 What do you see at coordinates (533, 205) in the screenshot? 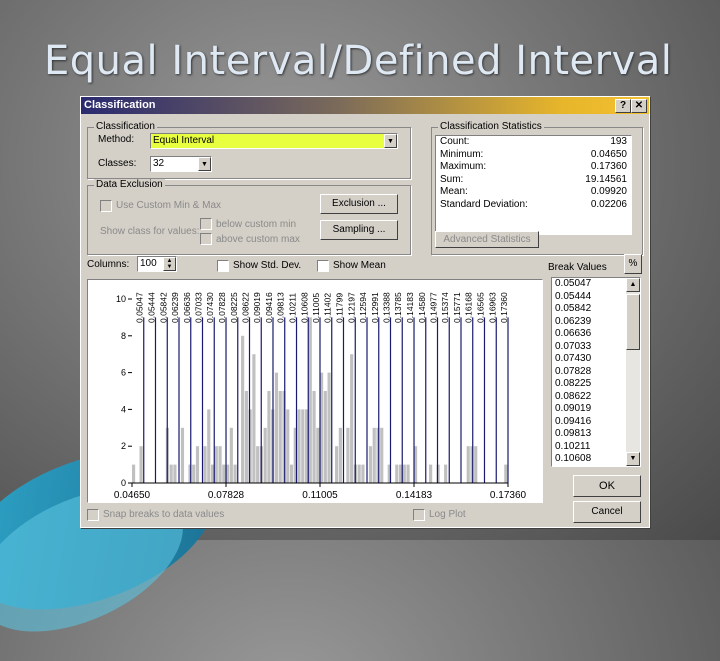
I see `stat-row: Standard Deviation: 0.02206` at bounding box center [533, 205].